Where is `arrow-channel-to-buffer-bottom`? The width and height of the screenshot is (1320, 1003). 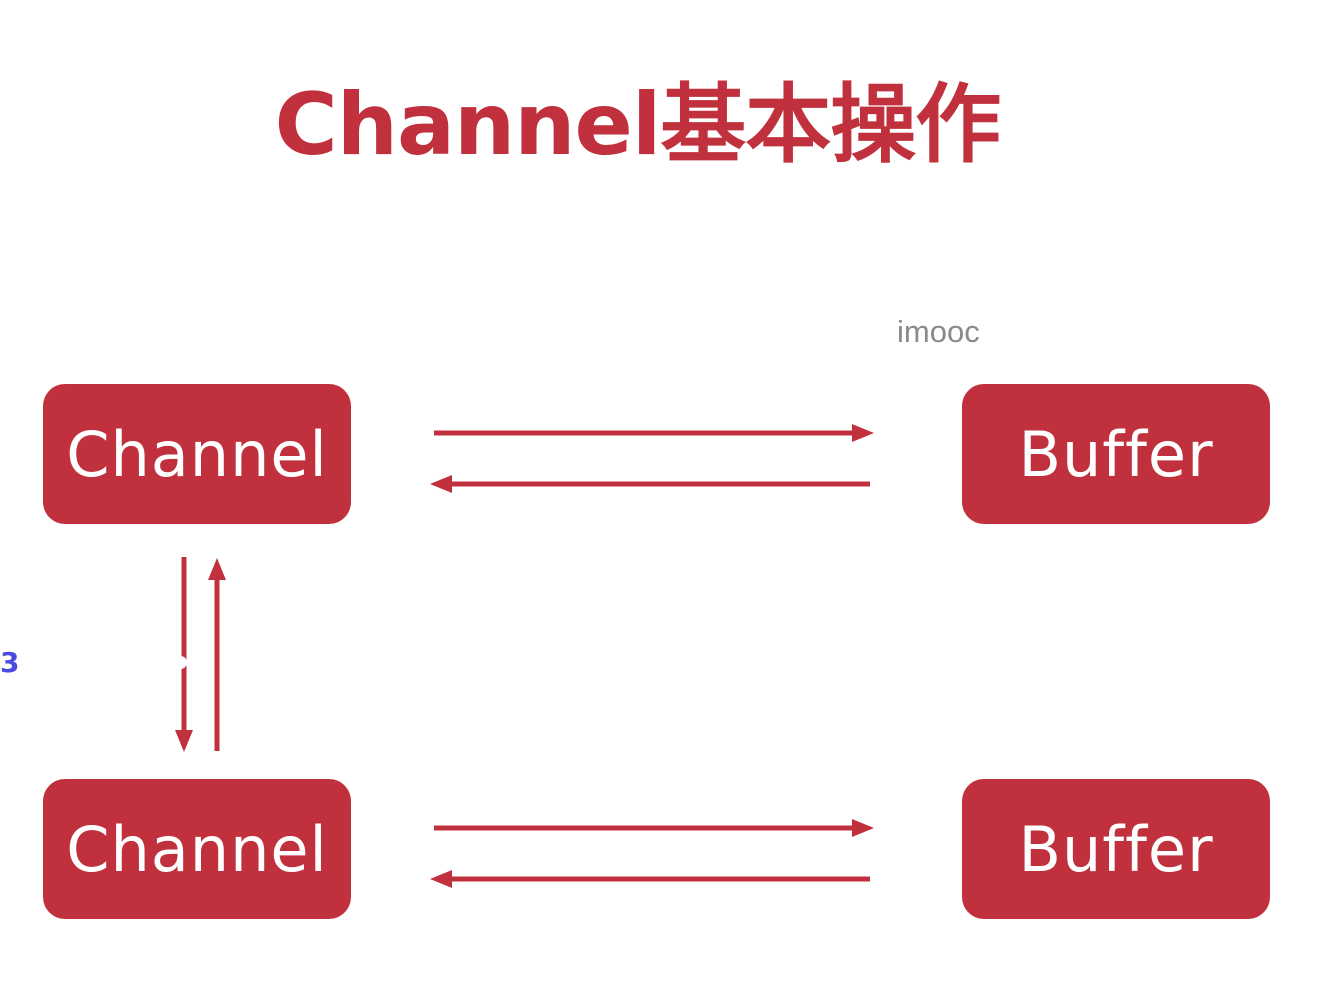 arrow-channel-to-buffer-bottom is located at coordinates (654, 828).